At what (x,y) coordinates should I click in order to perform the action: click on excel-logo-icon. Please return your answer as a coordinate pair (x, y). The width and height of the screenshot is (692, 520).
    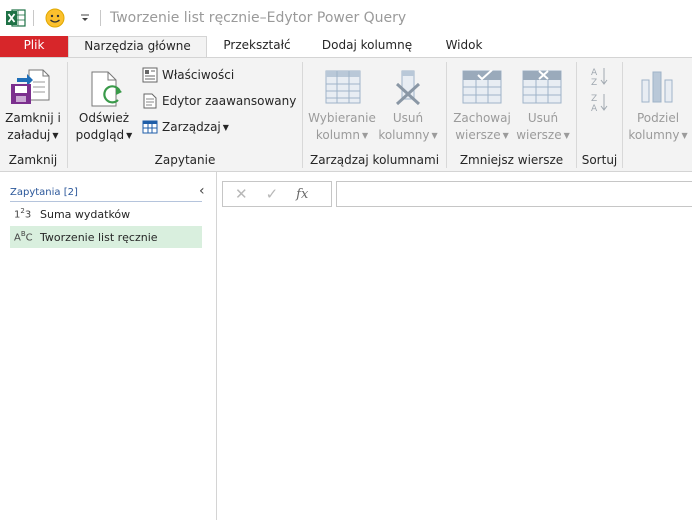
    Looking at the image, I should click on (16, 19).